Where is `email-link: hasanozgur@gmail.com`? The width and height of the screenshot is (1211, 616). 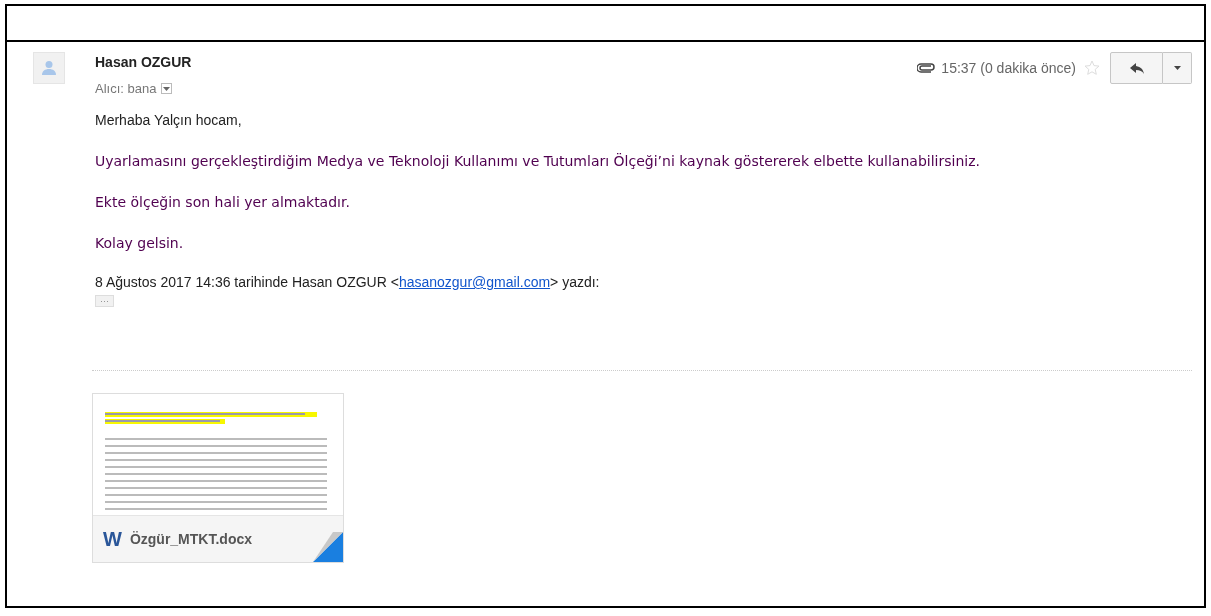 email-link: hasanozgur@gmail.com is located at coordinates (474, 282).